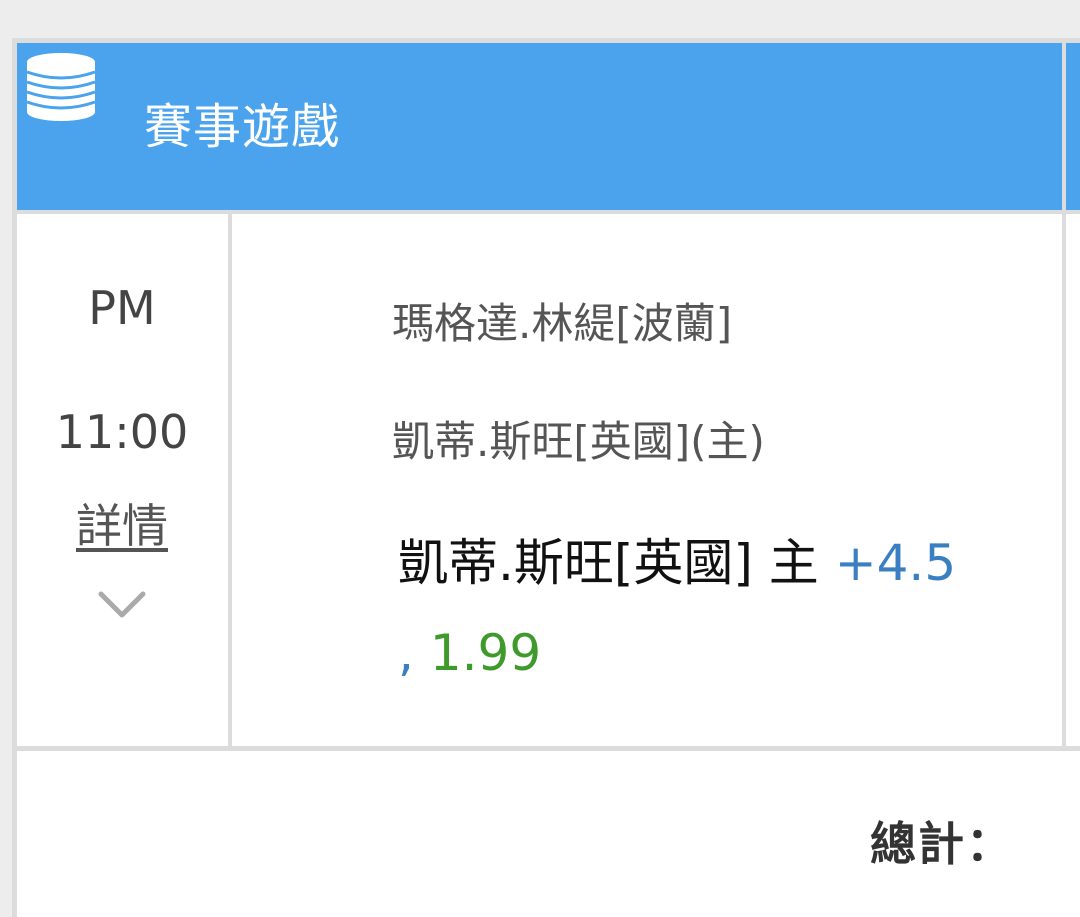 This screenshot has width=1080, height=917. I want to click on row-divider-top, so click(546, 212).